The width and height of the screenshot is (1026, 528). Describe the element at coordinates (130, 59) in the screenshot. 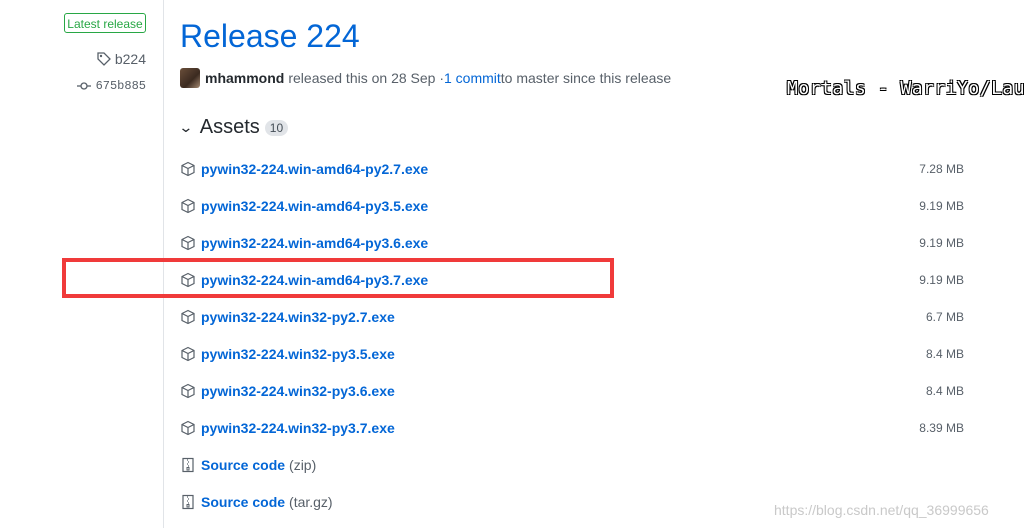

I see `tag-label: b224` at that location.